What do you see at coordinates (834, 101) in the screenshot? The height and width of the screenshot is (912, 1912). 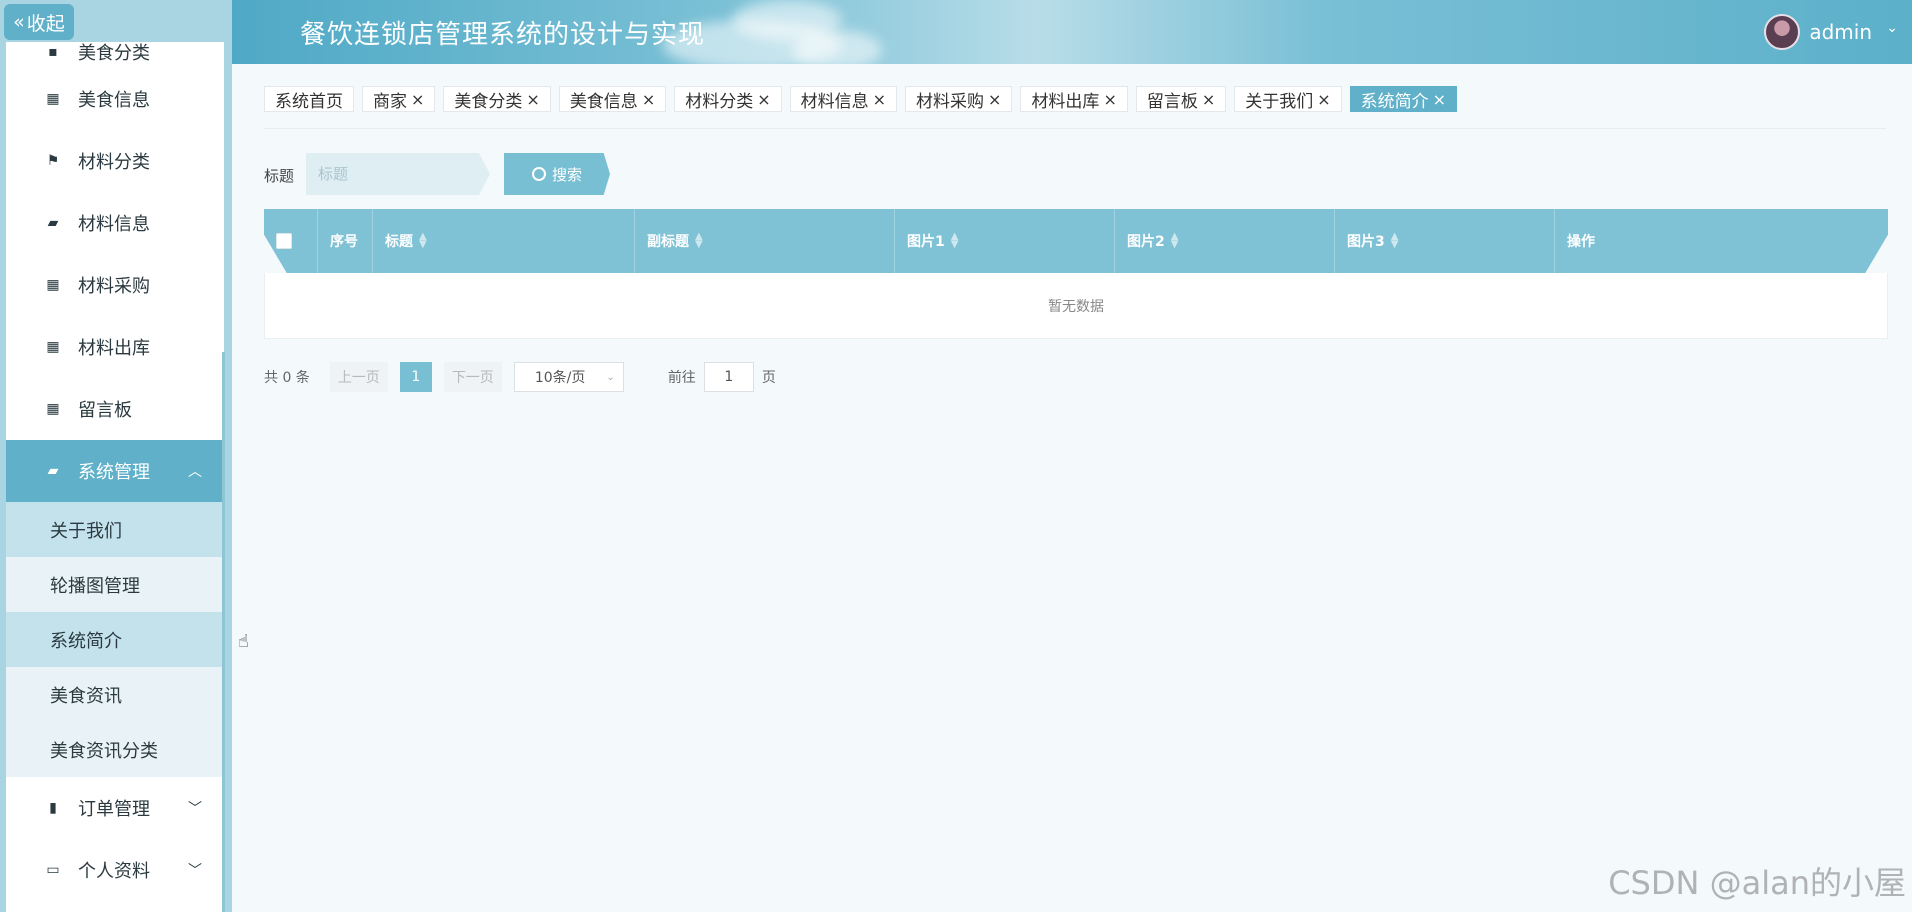 I see `tab-tag-label: 材料信息` at bounding box center [834, 101].